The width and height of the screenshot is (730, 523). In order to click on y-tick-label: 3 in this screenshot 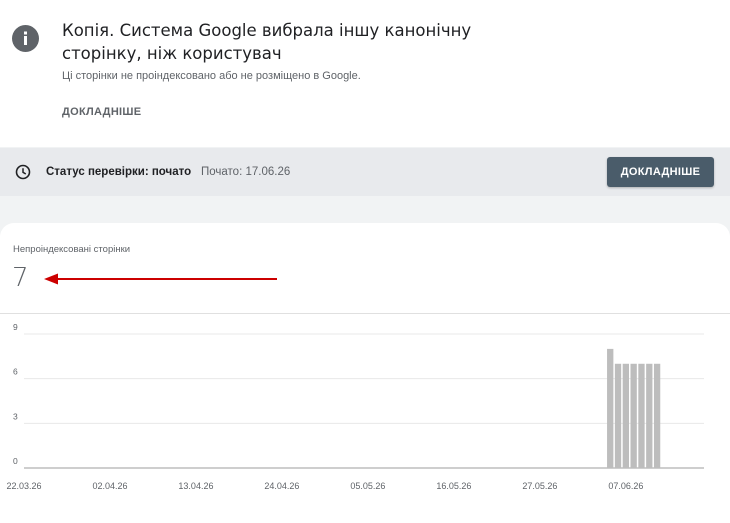, I will do `click(15, 416)`.